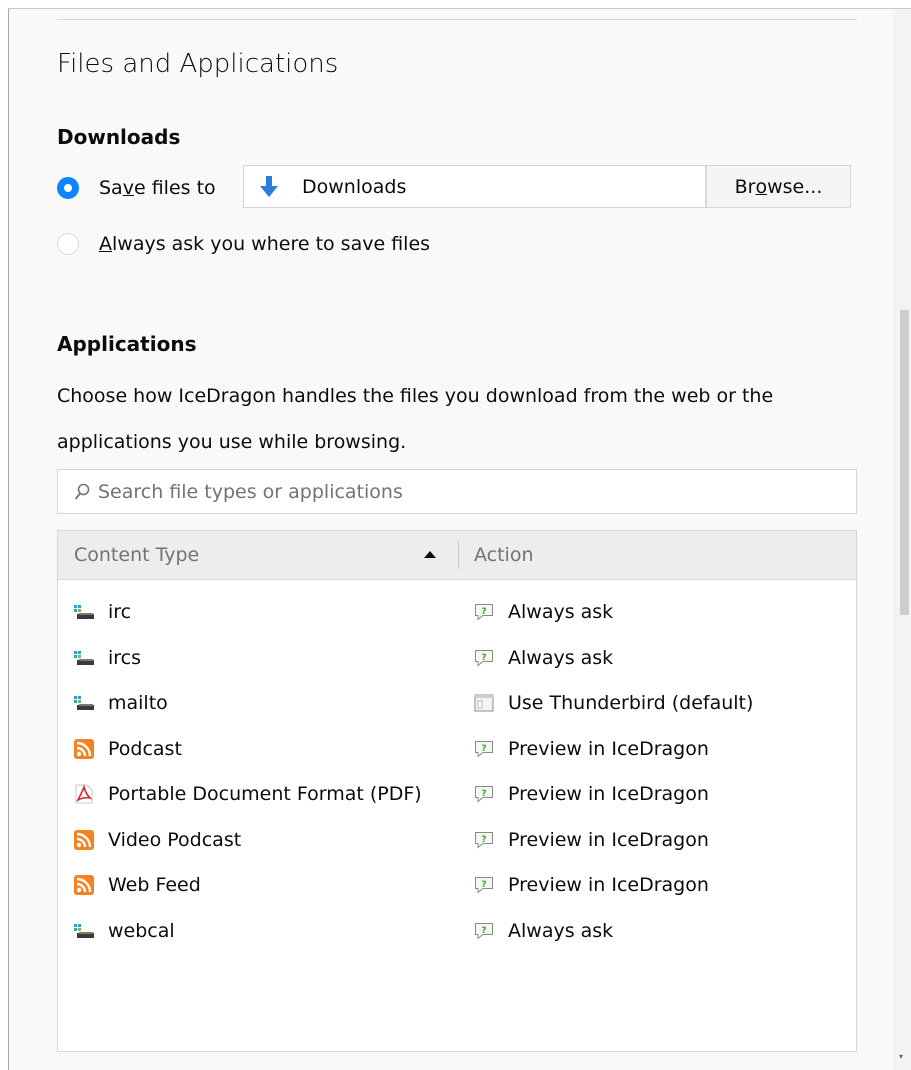  I want to click on content-type-cell: webcal, so click(124, 931).